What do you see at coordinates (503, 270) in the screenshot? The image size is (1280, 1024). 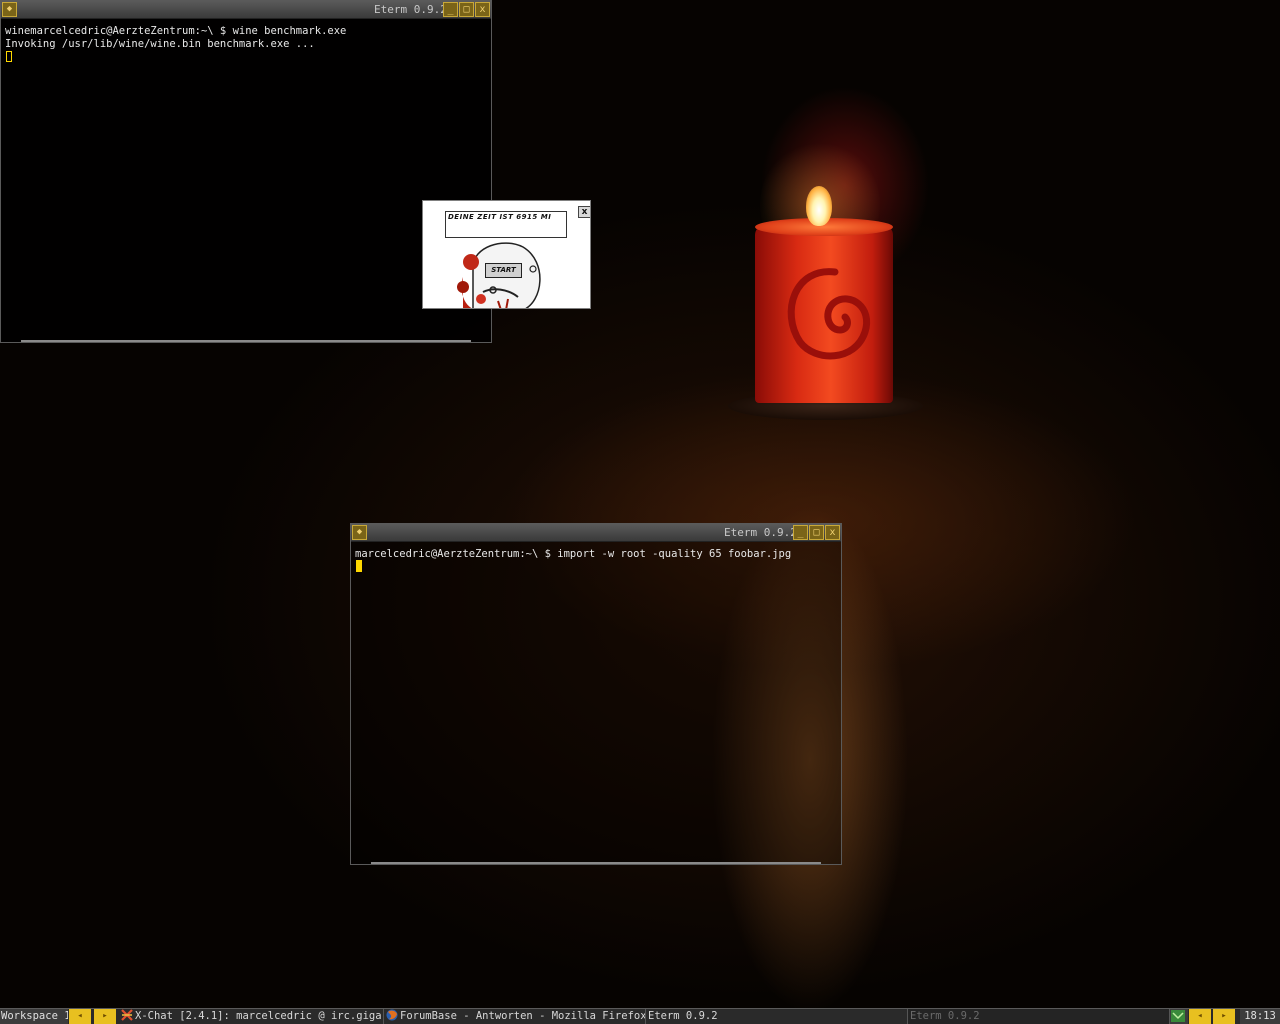 I see `start-button: START` at bounding box center [503, 270].